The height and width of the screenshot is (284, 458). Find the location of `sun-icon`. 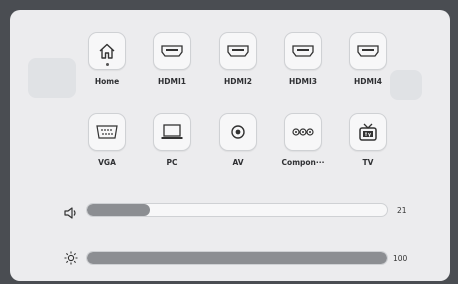

sun-icon is located at coordinates (71, 259).